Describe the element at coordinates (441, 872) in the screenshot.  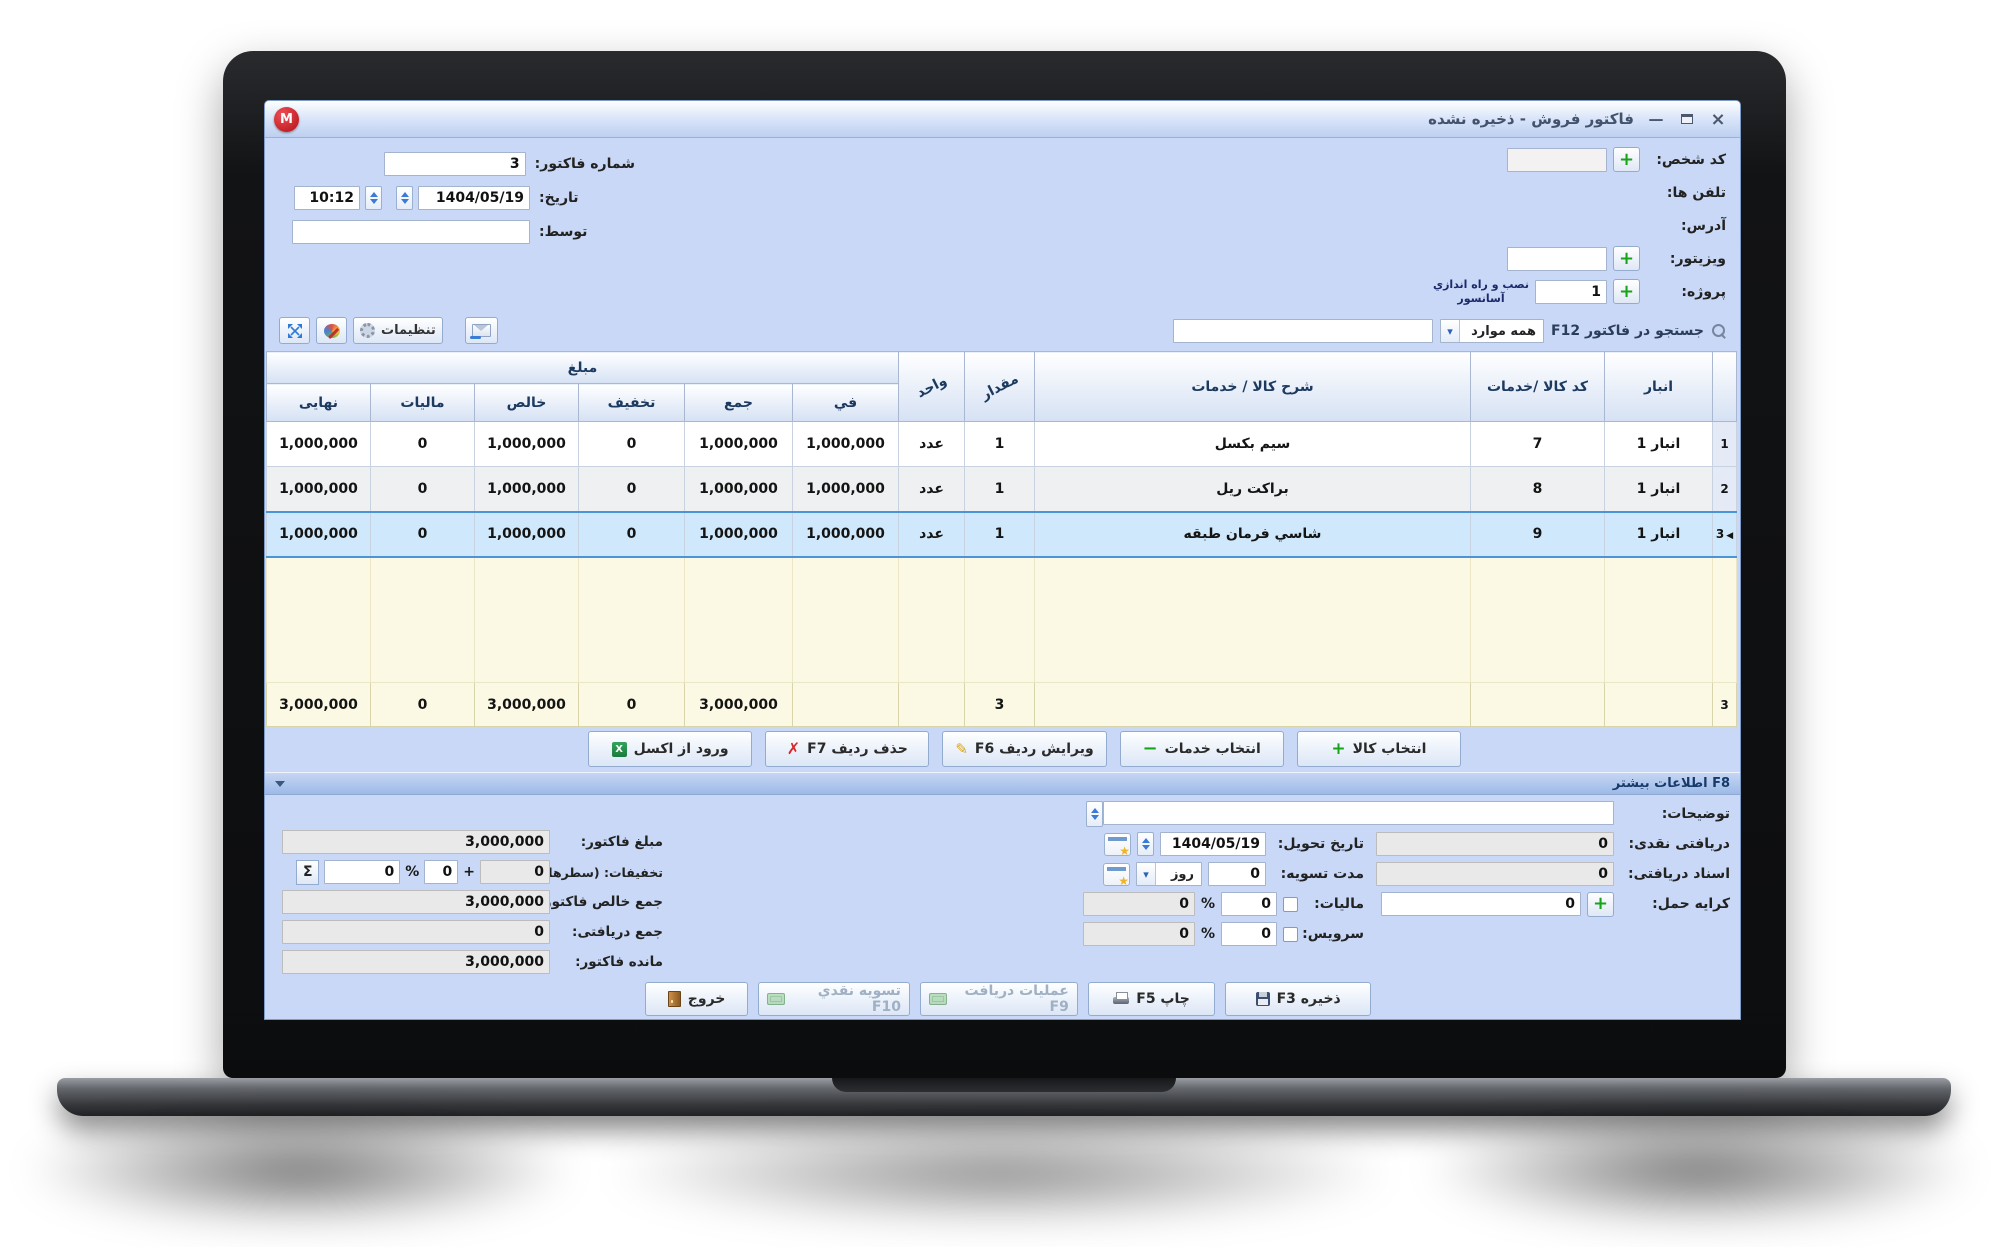
I see `discount-fixed-input` at that location.